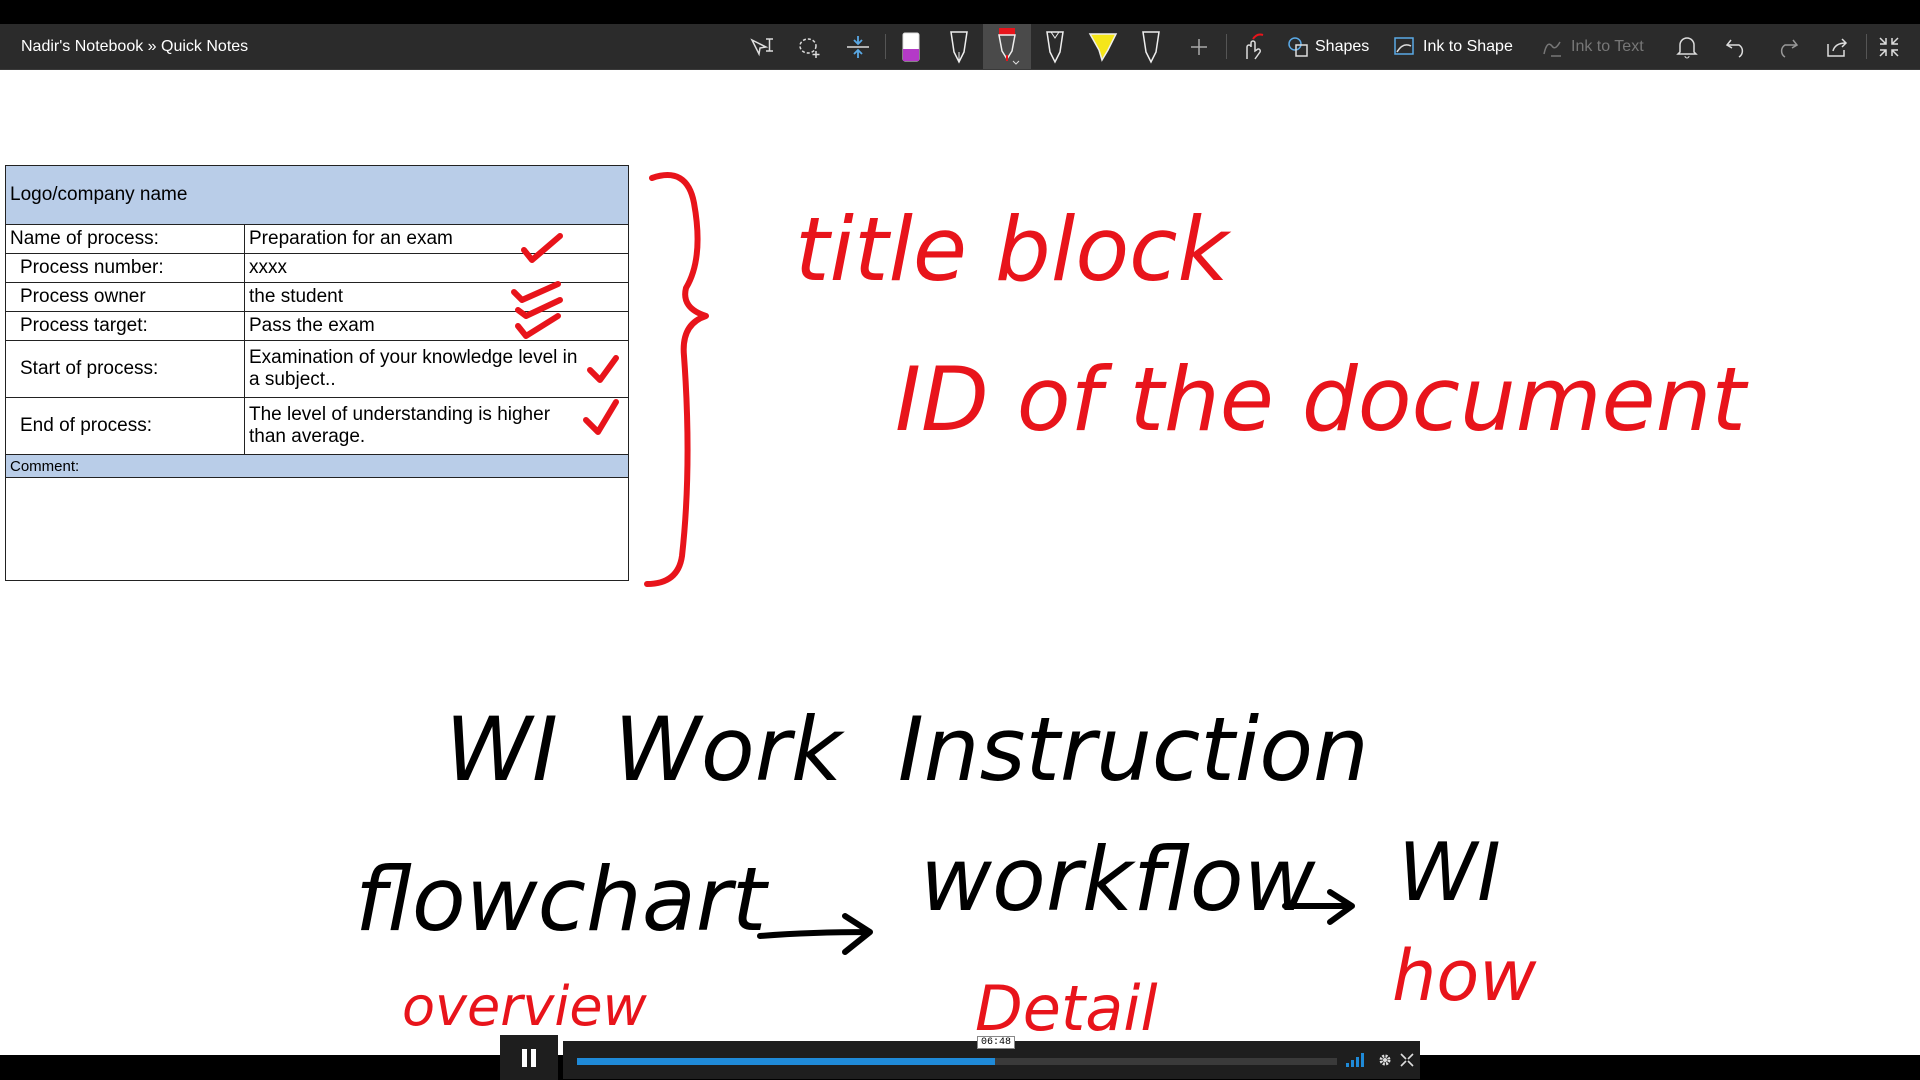 The image size is (1920, 1080). What do you see at coordinates (907, 749) in the screenshot?
I see `ink-wi-work-instruction: WI Work Instruction` at bounding box center [907, 749].